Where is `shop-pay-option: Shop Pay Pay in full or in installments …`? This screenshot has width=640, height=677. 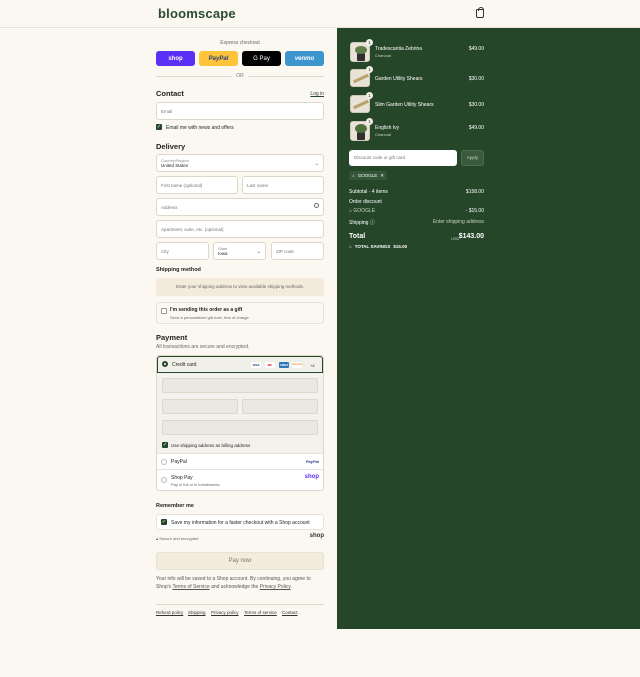 shop-pay-option: Shop Pay Pay in full or in installments … is located at coordinates (240, 479).